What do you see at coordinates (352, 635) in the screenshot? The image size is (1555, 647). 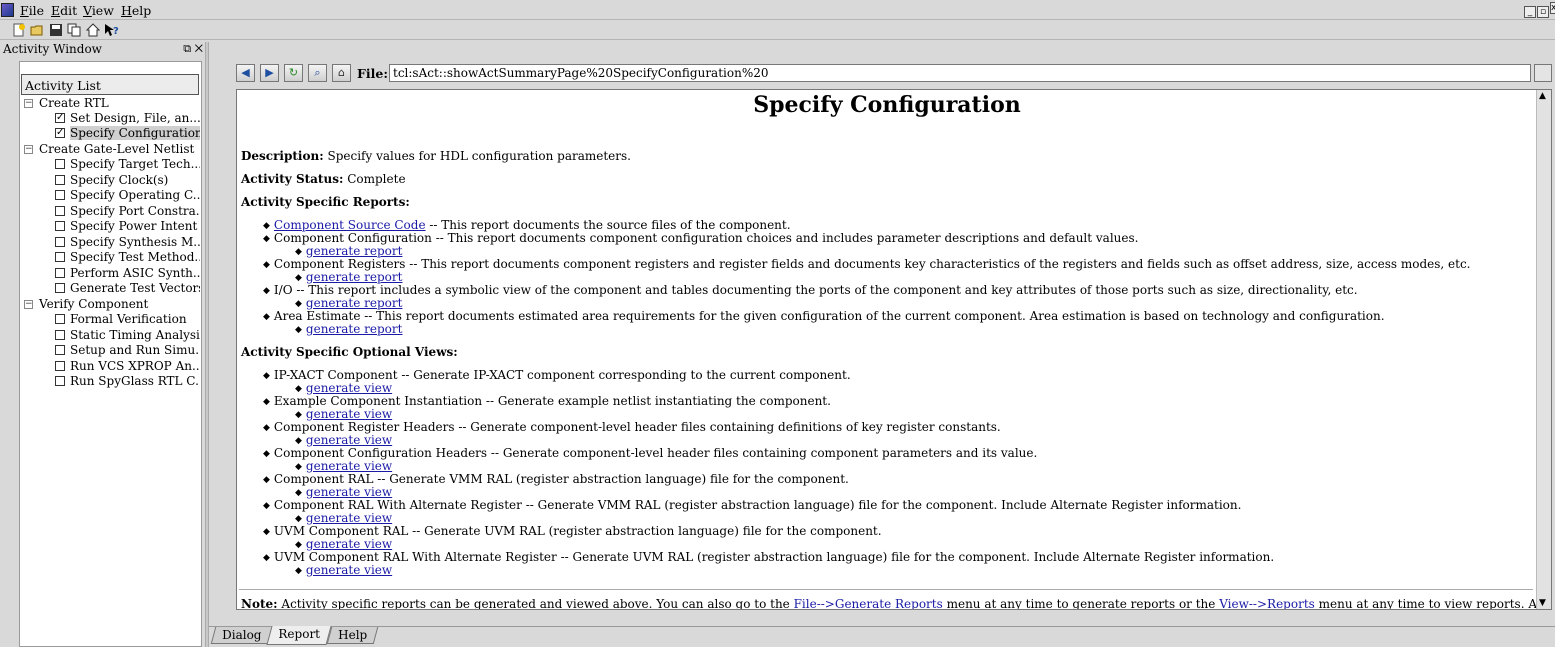 I see `tab-help: Help` at bounding box center [352, 635].